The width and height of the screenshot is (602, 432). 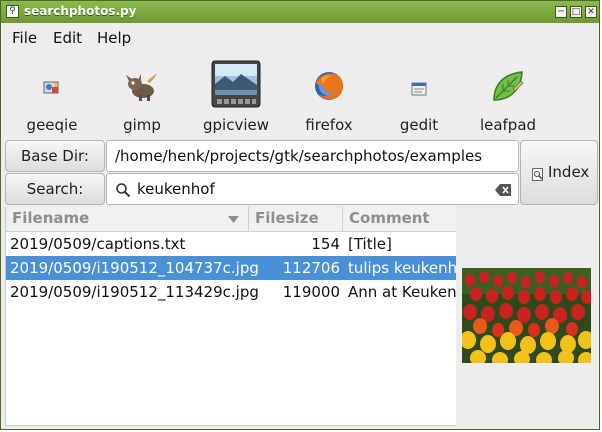 I want to click on preview-pane, so click(x=527, y=316).